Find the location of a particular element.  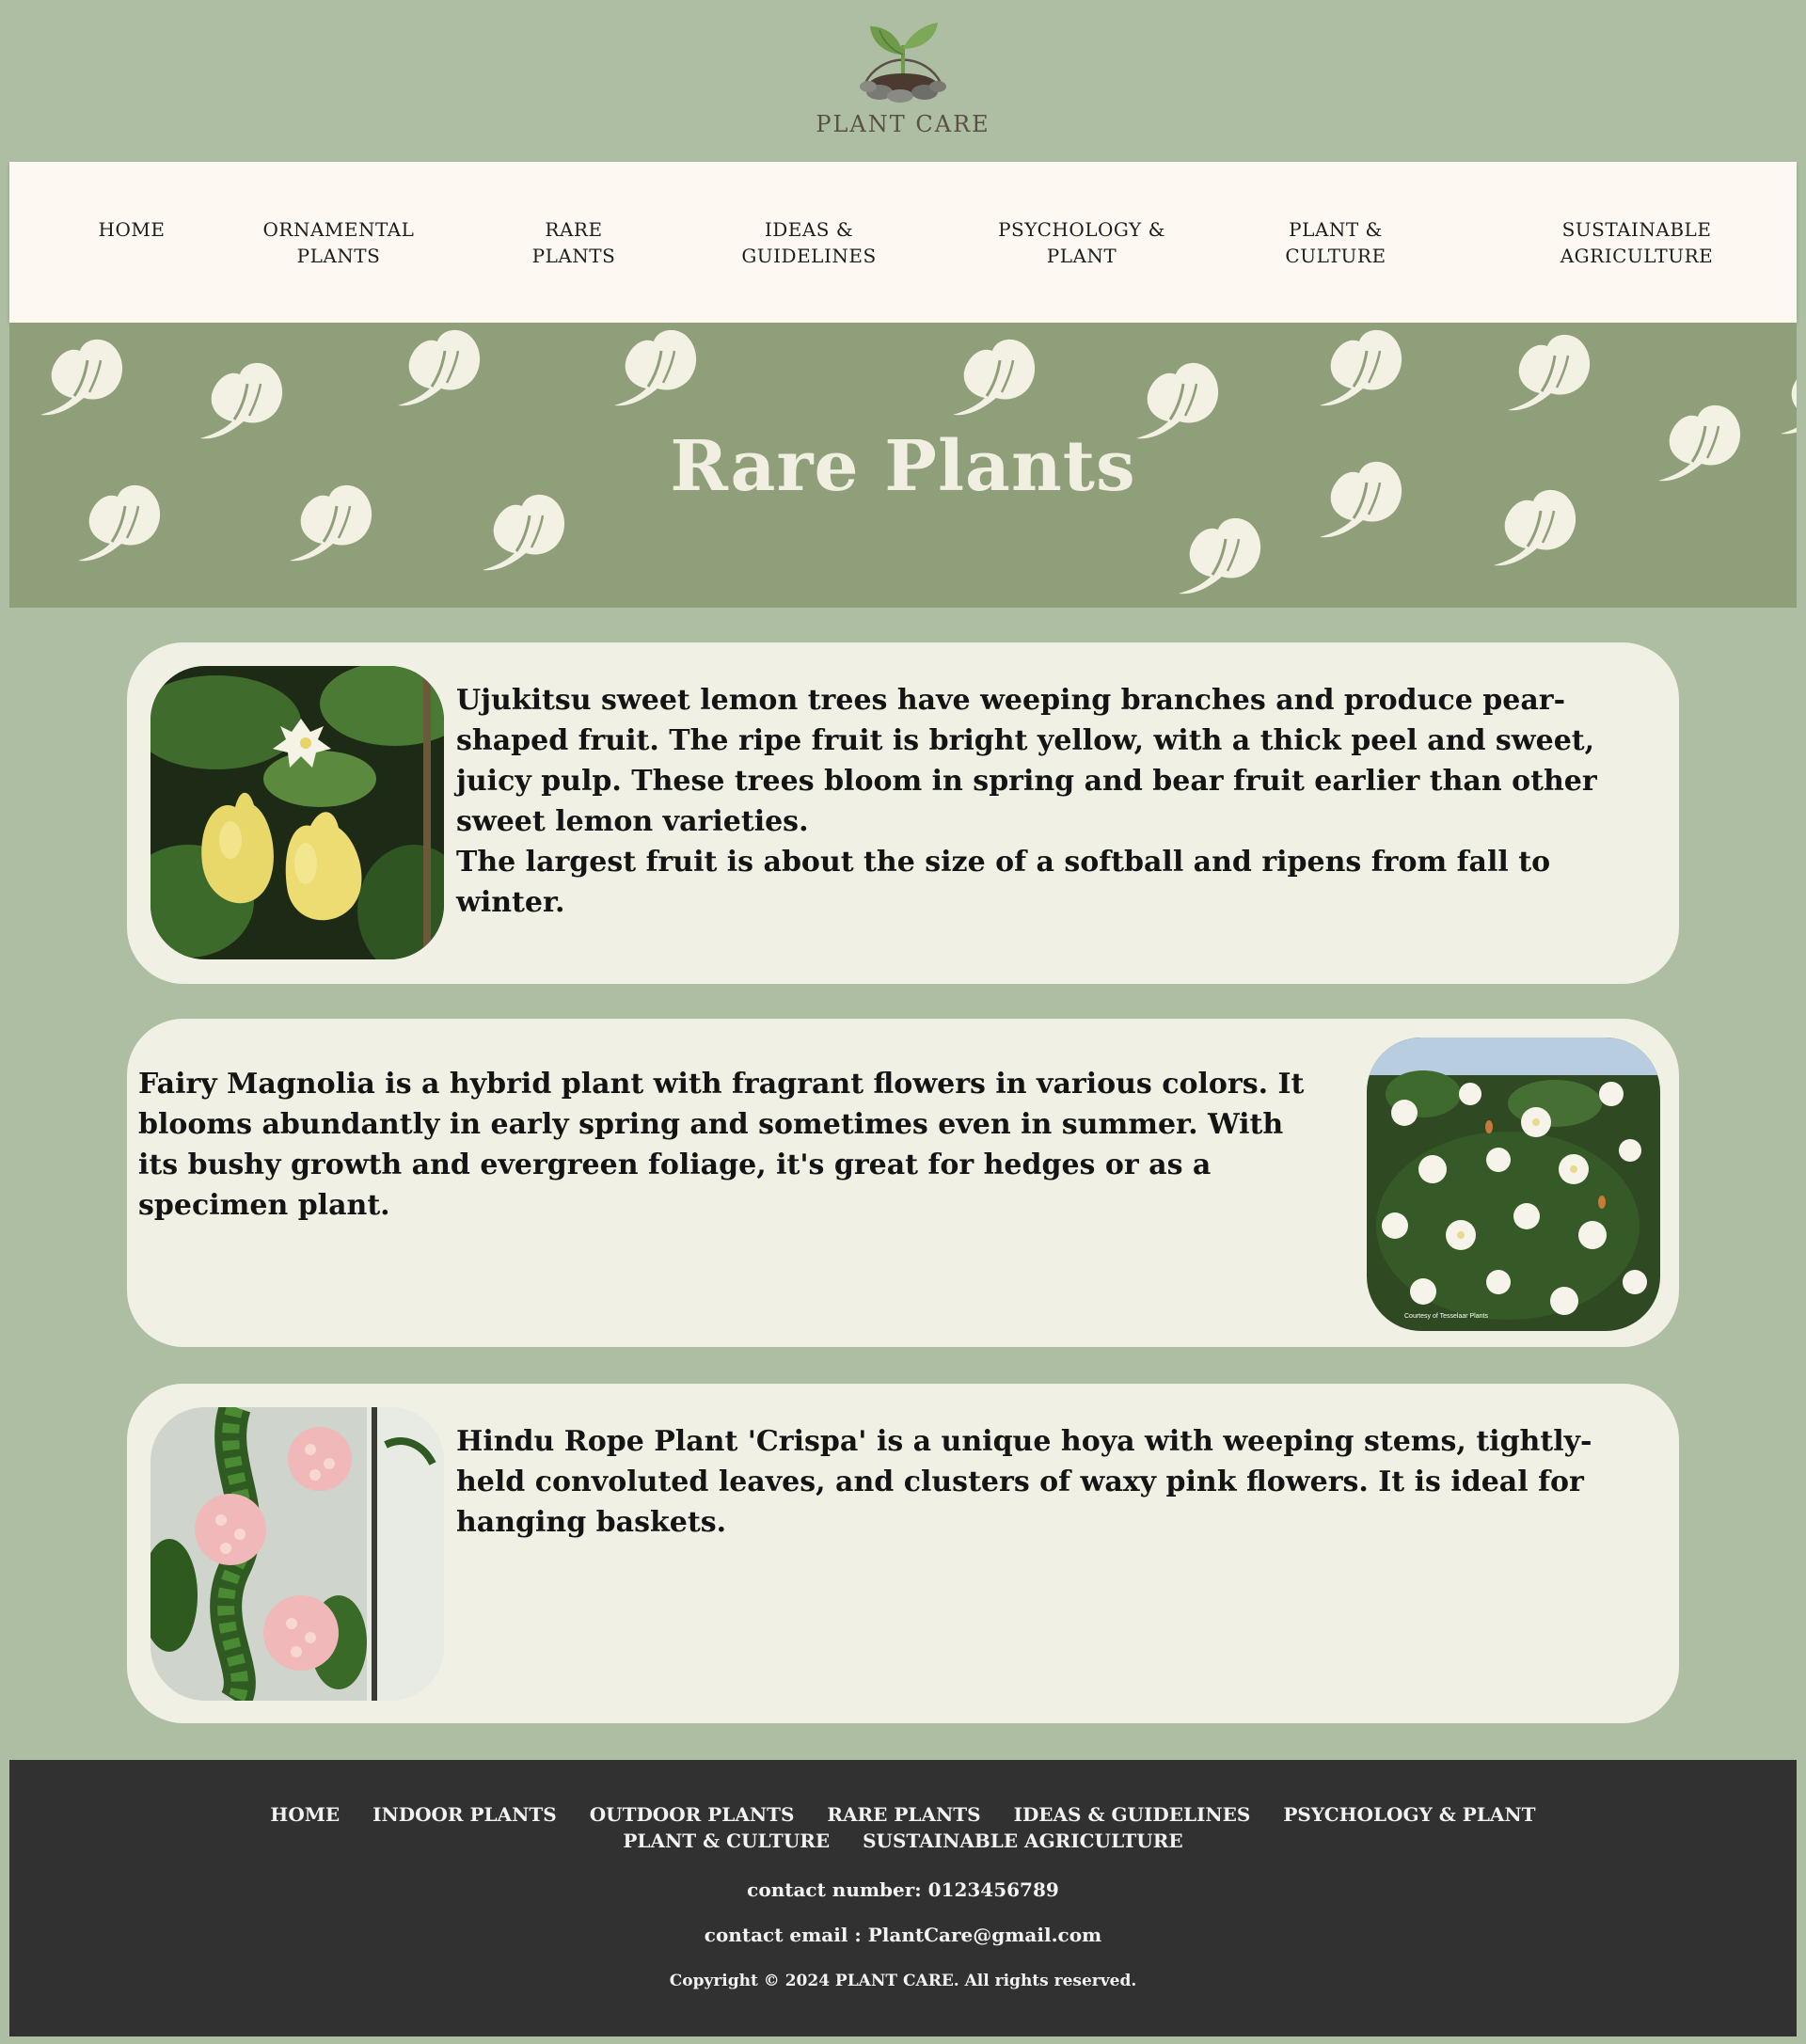

nav-ideas-guidelines: IDEAS & GUIDELINES is located at coordinates (809, 242).